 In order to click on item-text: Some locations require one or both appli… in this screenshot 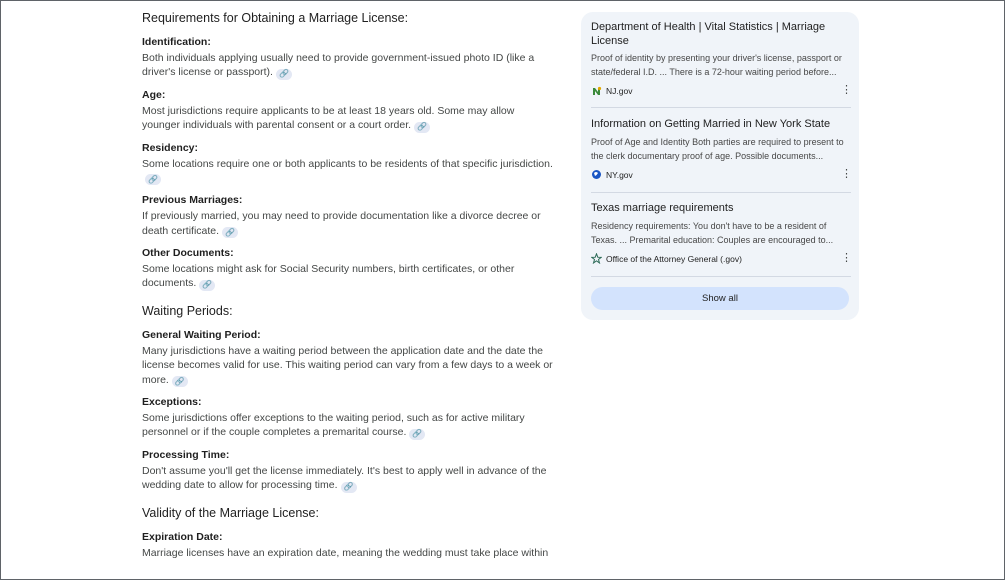, I will do `click(347, 171)`.